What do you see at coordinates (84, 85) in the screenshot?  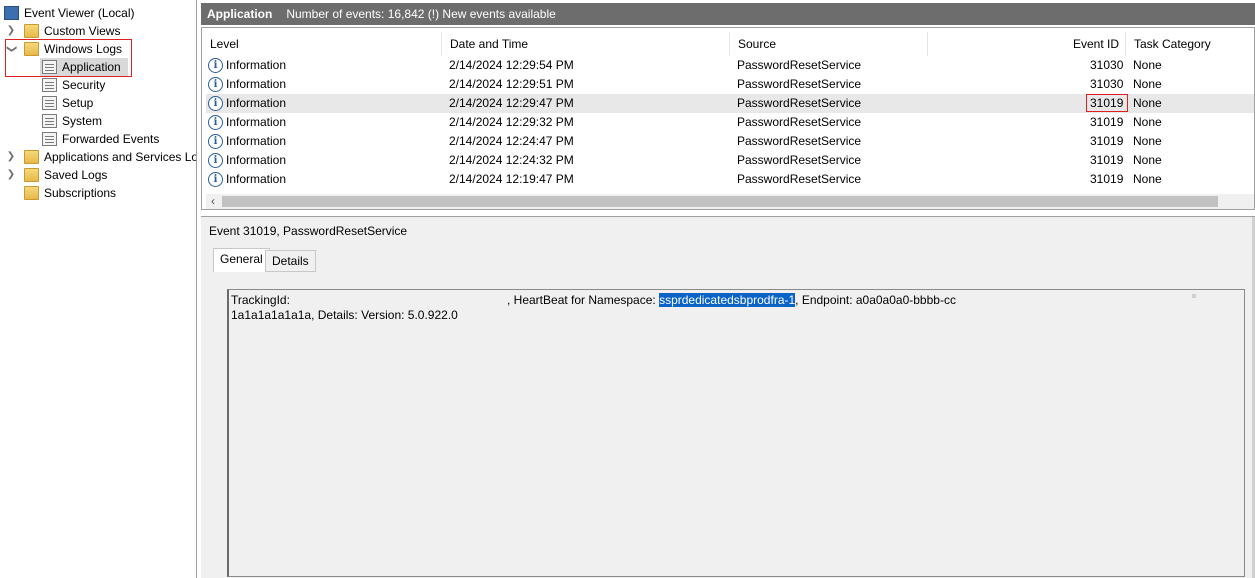 I see `tree-label: Security` at bounding box center [84, 85].